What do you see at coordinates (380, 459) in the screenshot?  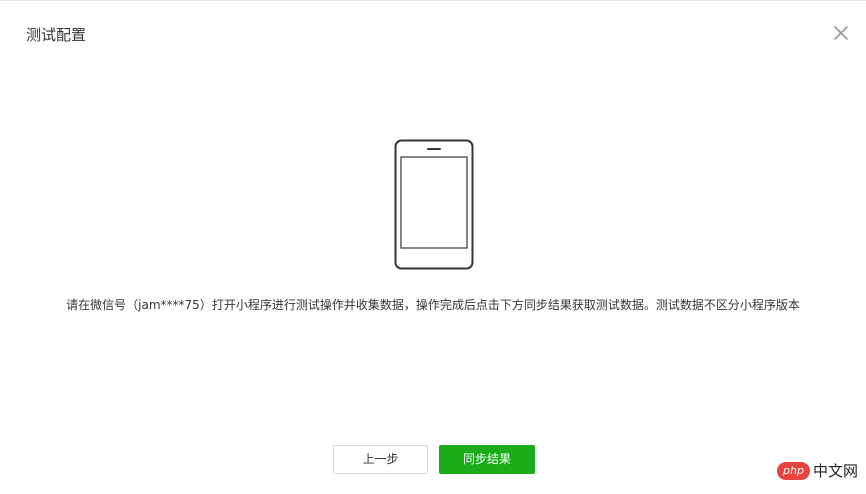 I see `previous-step-button: 上一步` at bounding box center [380, 459].